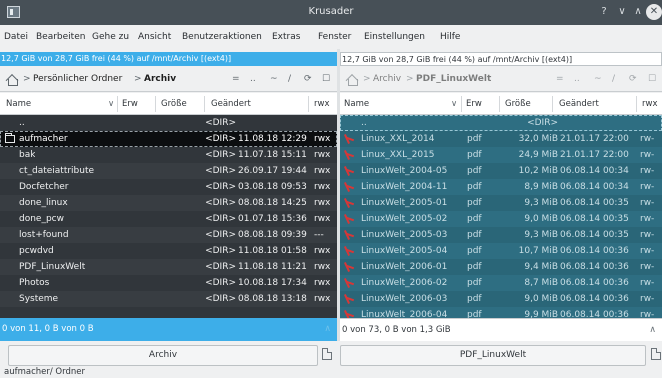 The width and height of the screenshot is (662, 378). I want to click on file-row: Systeme <DIR> 08.08.18 13:18 rwx, so click(168, 299).